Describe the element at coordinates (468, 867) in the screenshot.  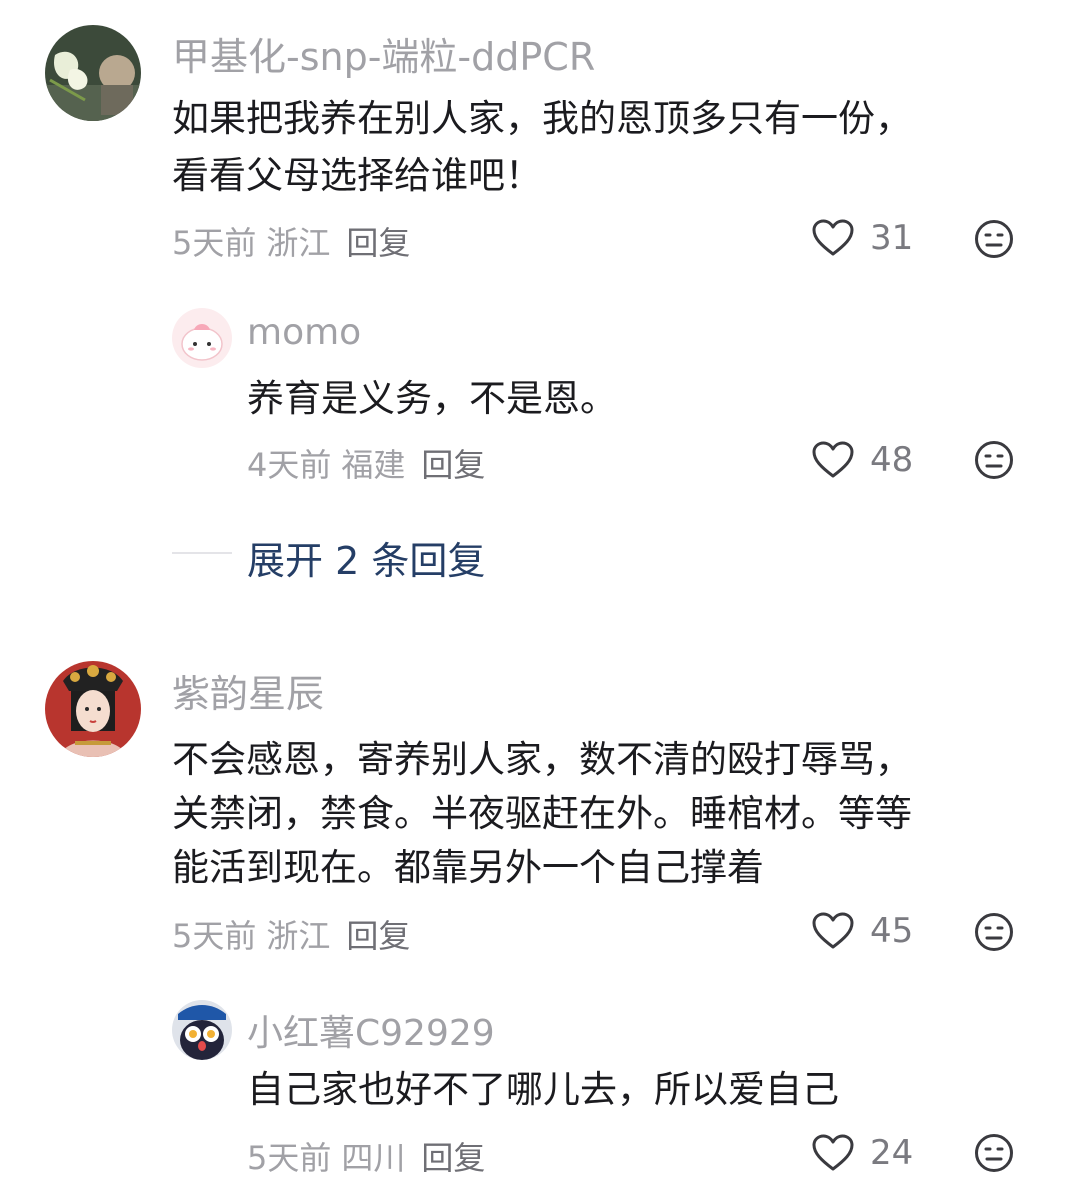
I see `comment-text-line: 能活到现在。都靠另外一个自己撑着` at that location.